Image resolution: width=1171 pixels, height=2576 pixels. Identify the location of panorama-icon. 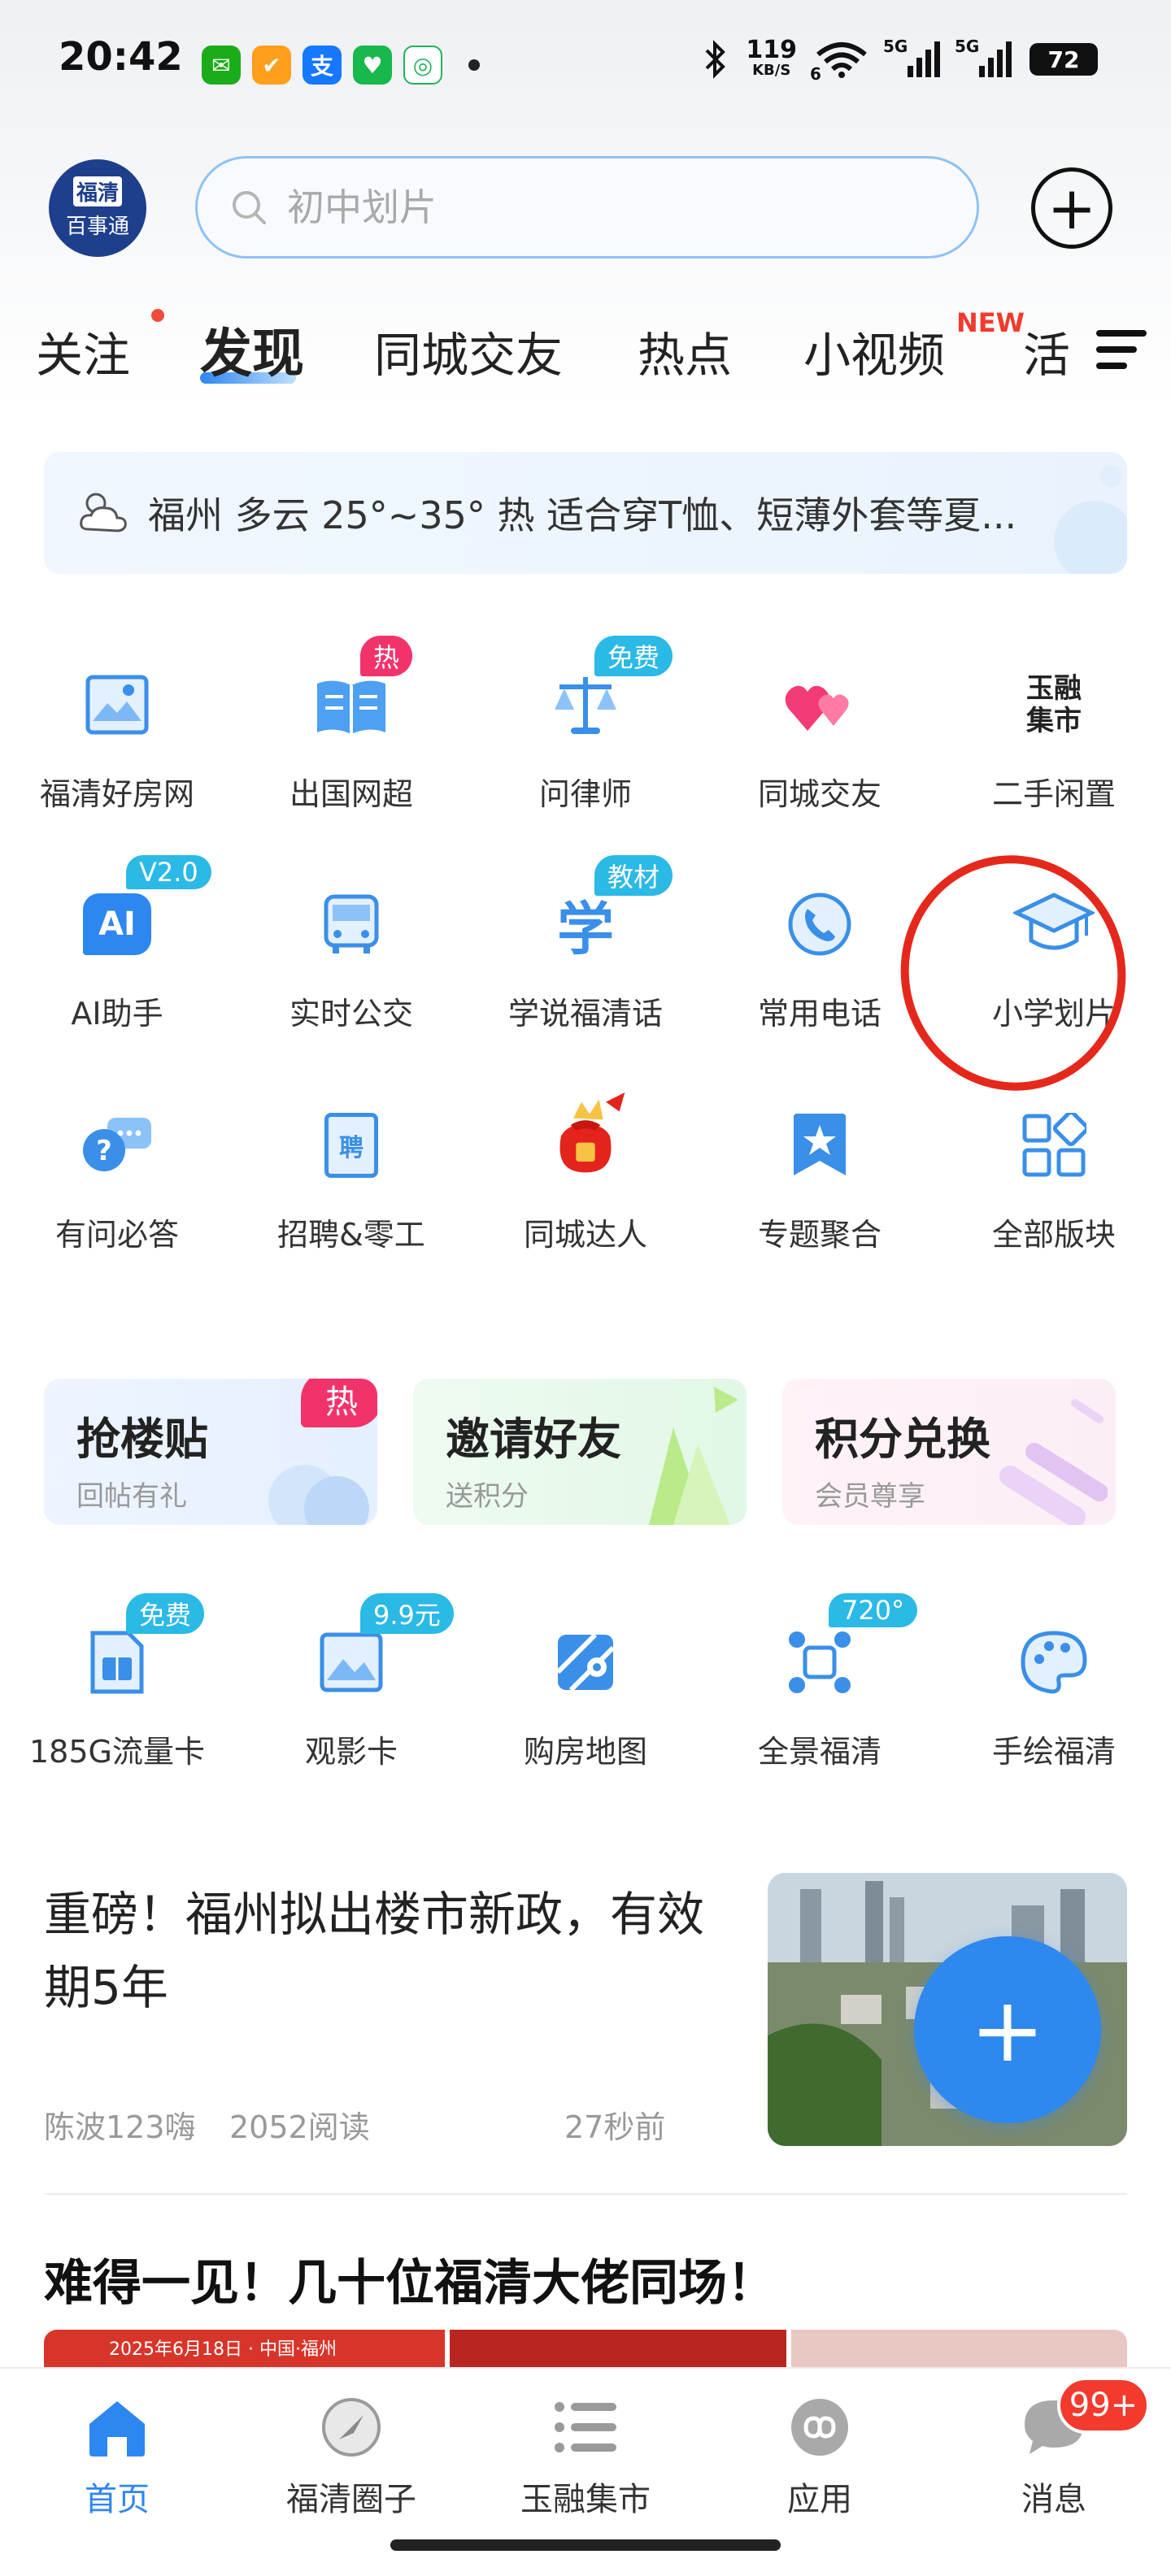
(820, 1662).